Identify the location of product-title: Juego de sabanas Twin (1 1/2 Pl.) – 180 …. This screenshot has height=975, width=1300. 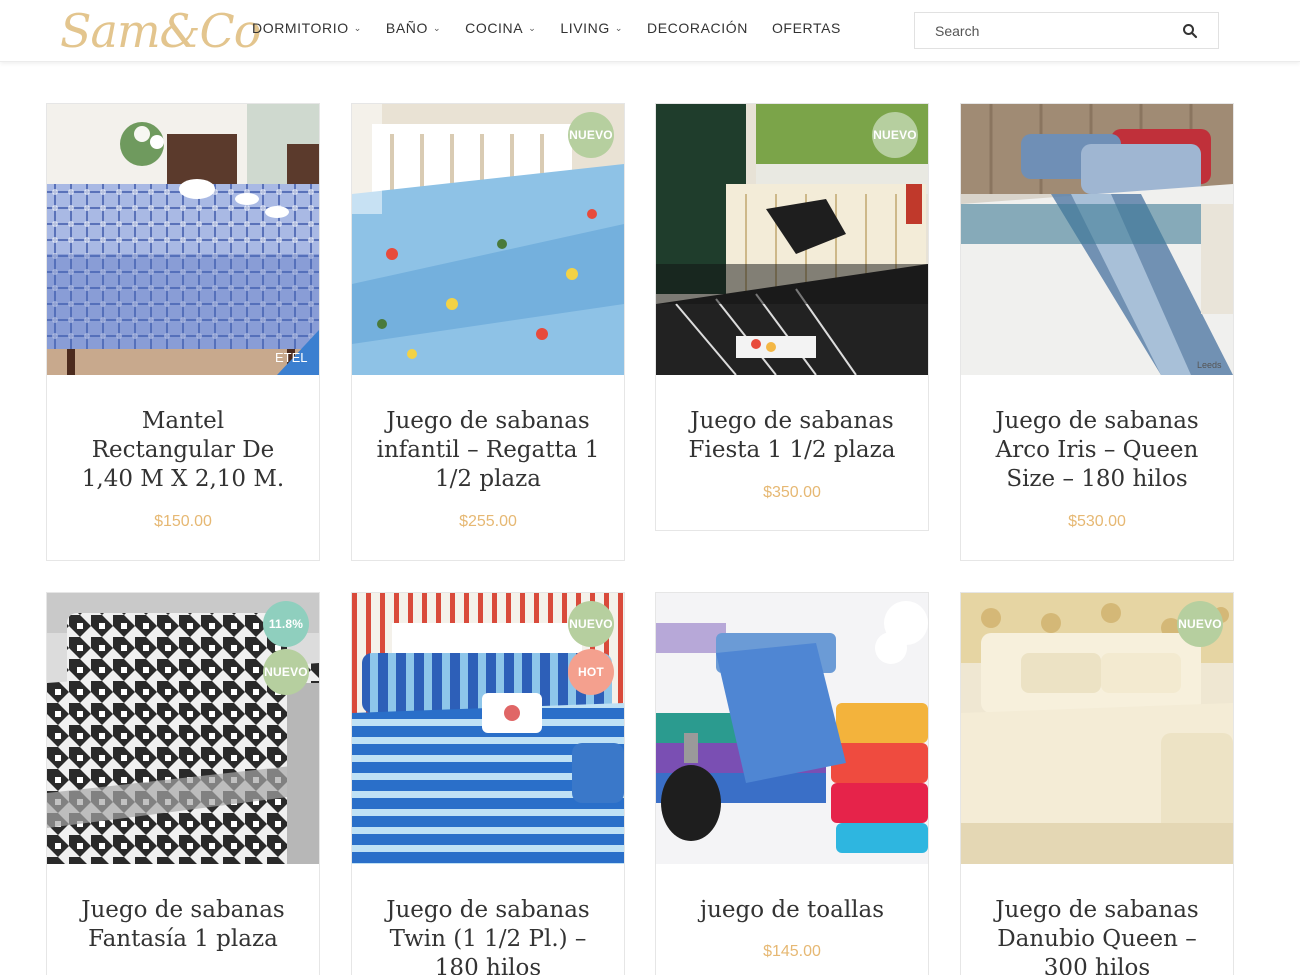
(488, 935).